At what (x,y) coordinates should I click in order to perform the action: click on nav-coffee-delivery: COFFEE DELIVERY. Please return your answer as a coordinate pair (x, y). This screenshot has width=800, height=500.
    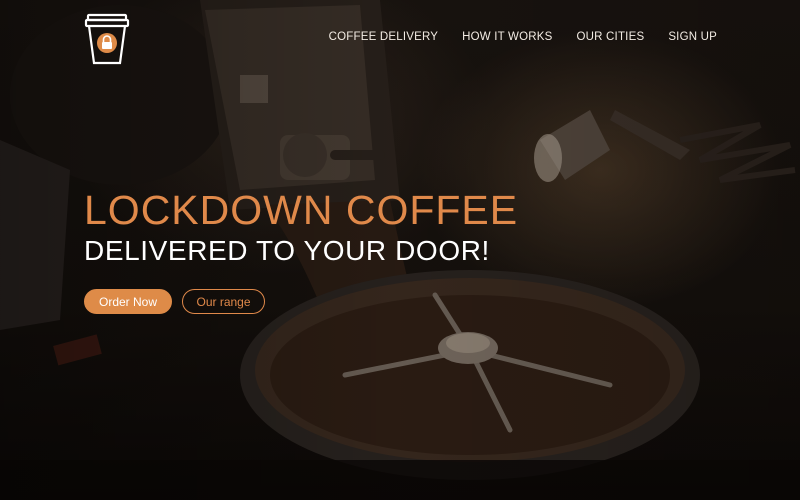
    Looking at the image, I should click on (384, 37).